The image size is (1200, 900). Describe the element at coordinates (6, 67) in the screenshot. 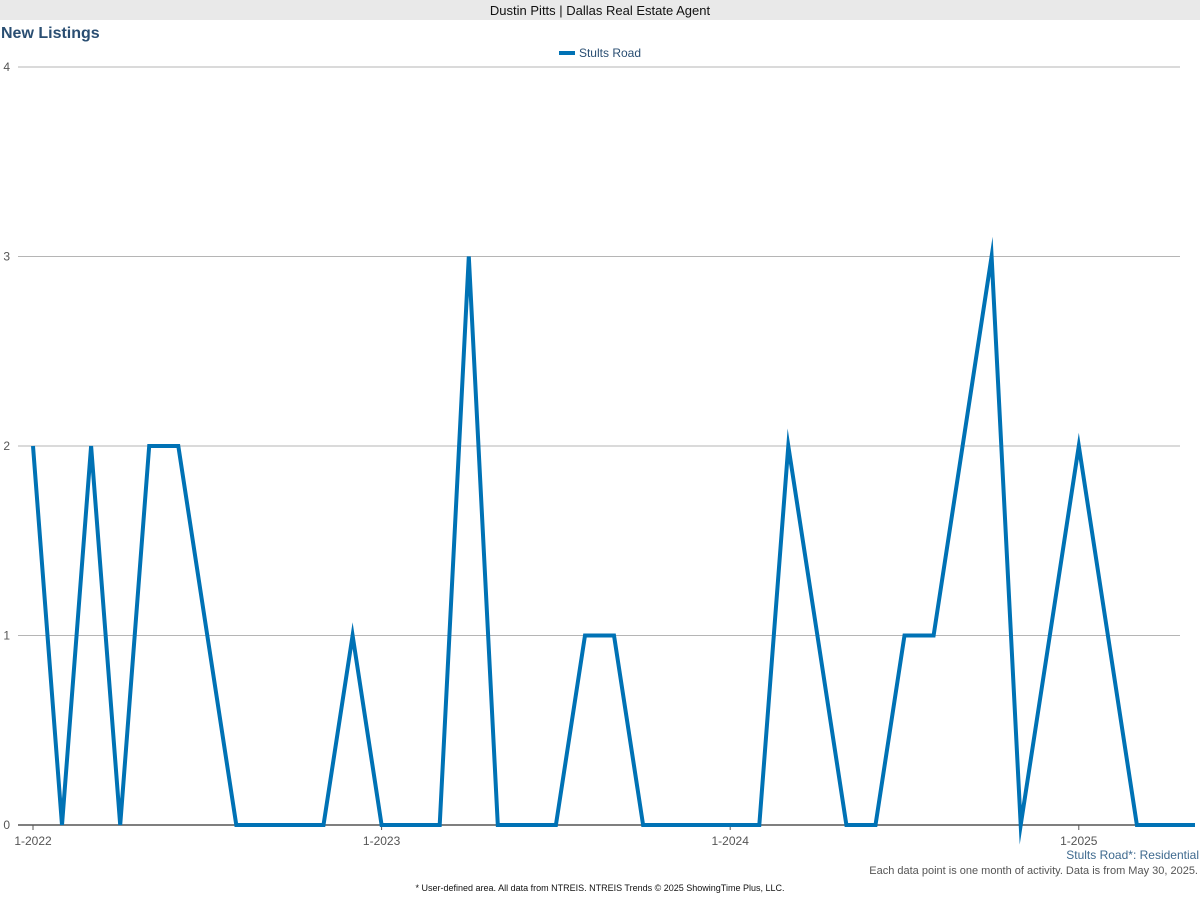

I see `y-tick-label: 4` at that location.